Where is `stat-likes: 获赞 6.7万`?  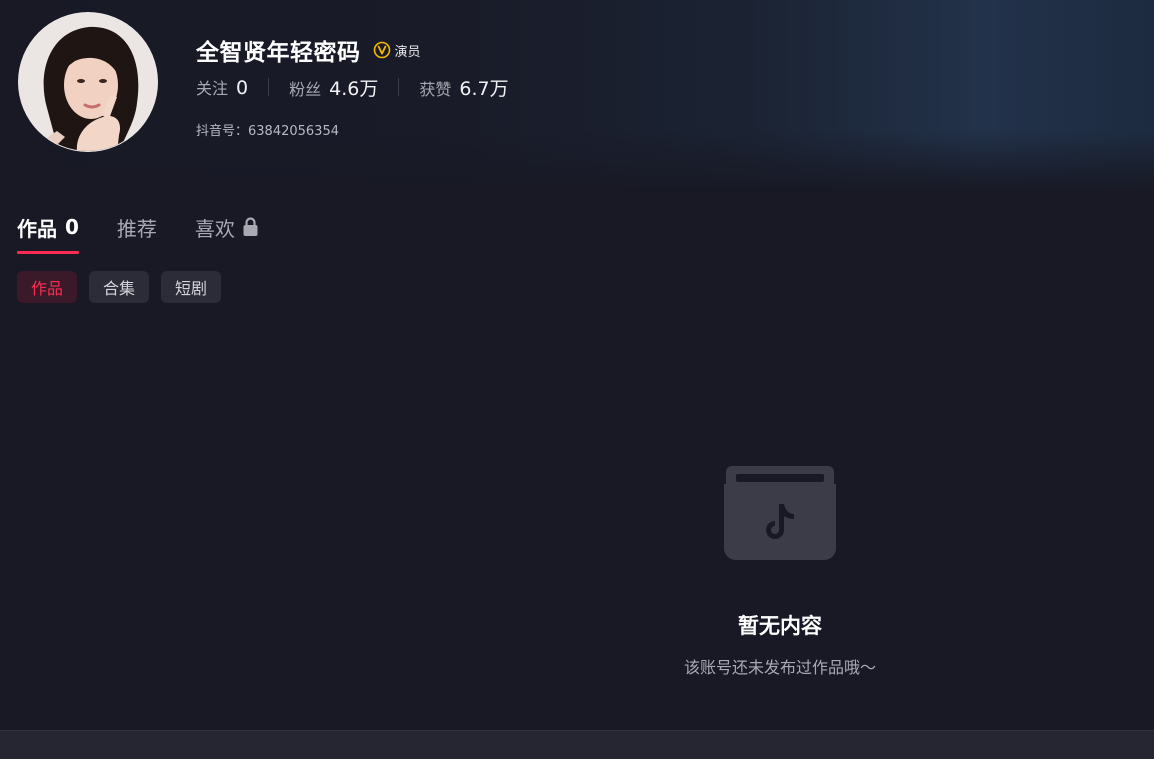 stat-likes: 获赞 6.7万 is located at coordinates (463, 87).